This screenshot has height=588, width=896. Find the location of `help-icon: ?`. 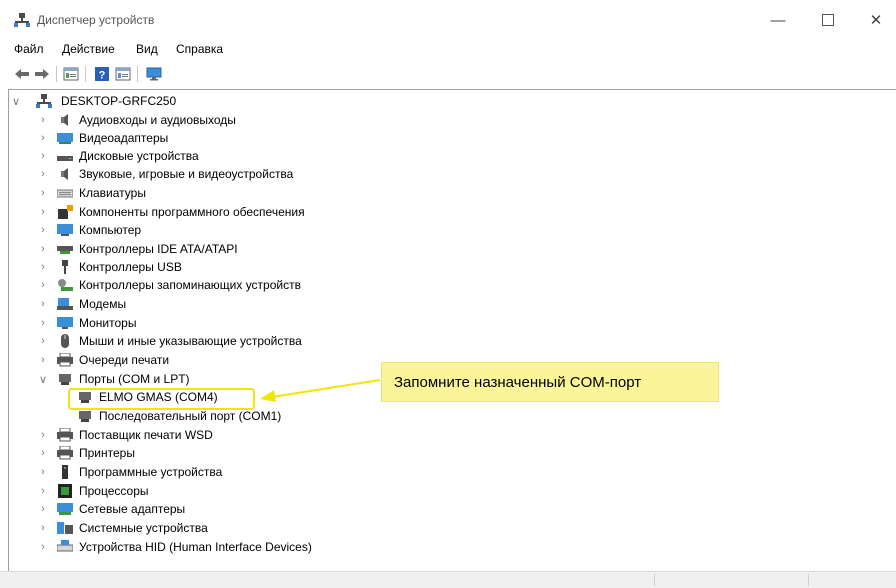

help-icon: ? is located at coordinates (102, 74).